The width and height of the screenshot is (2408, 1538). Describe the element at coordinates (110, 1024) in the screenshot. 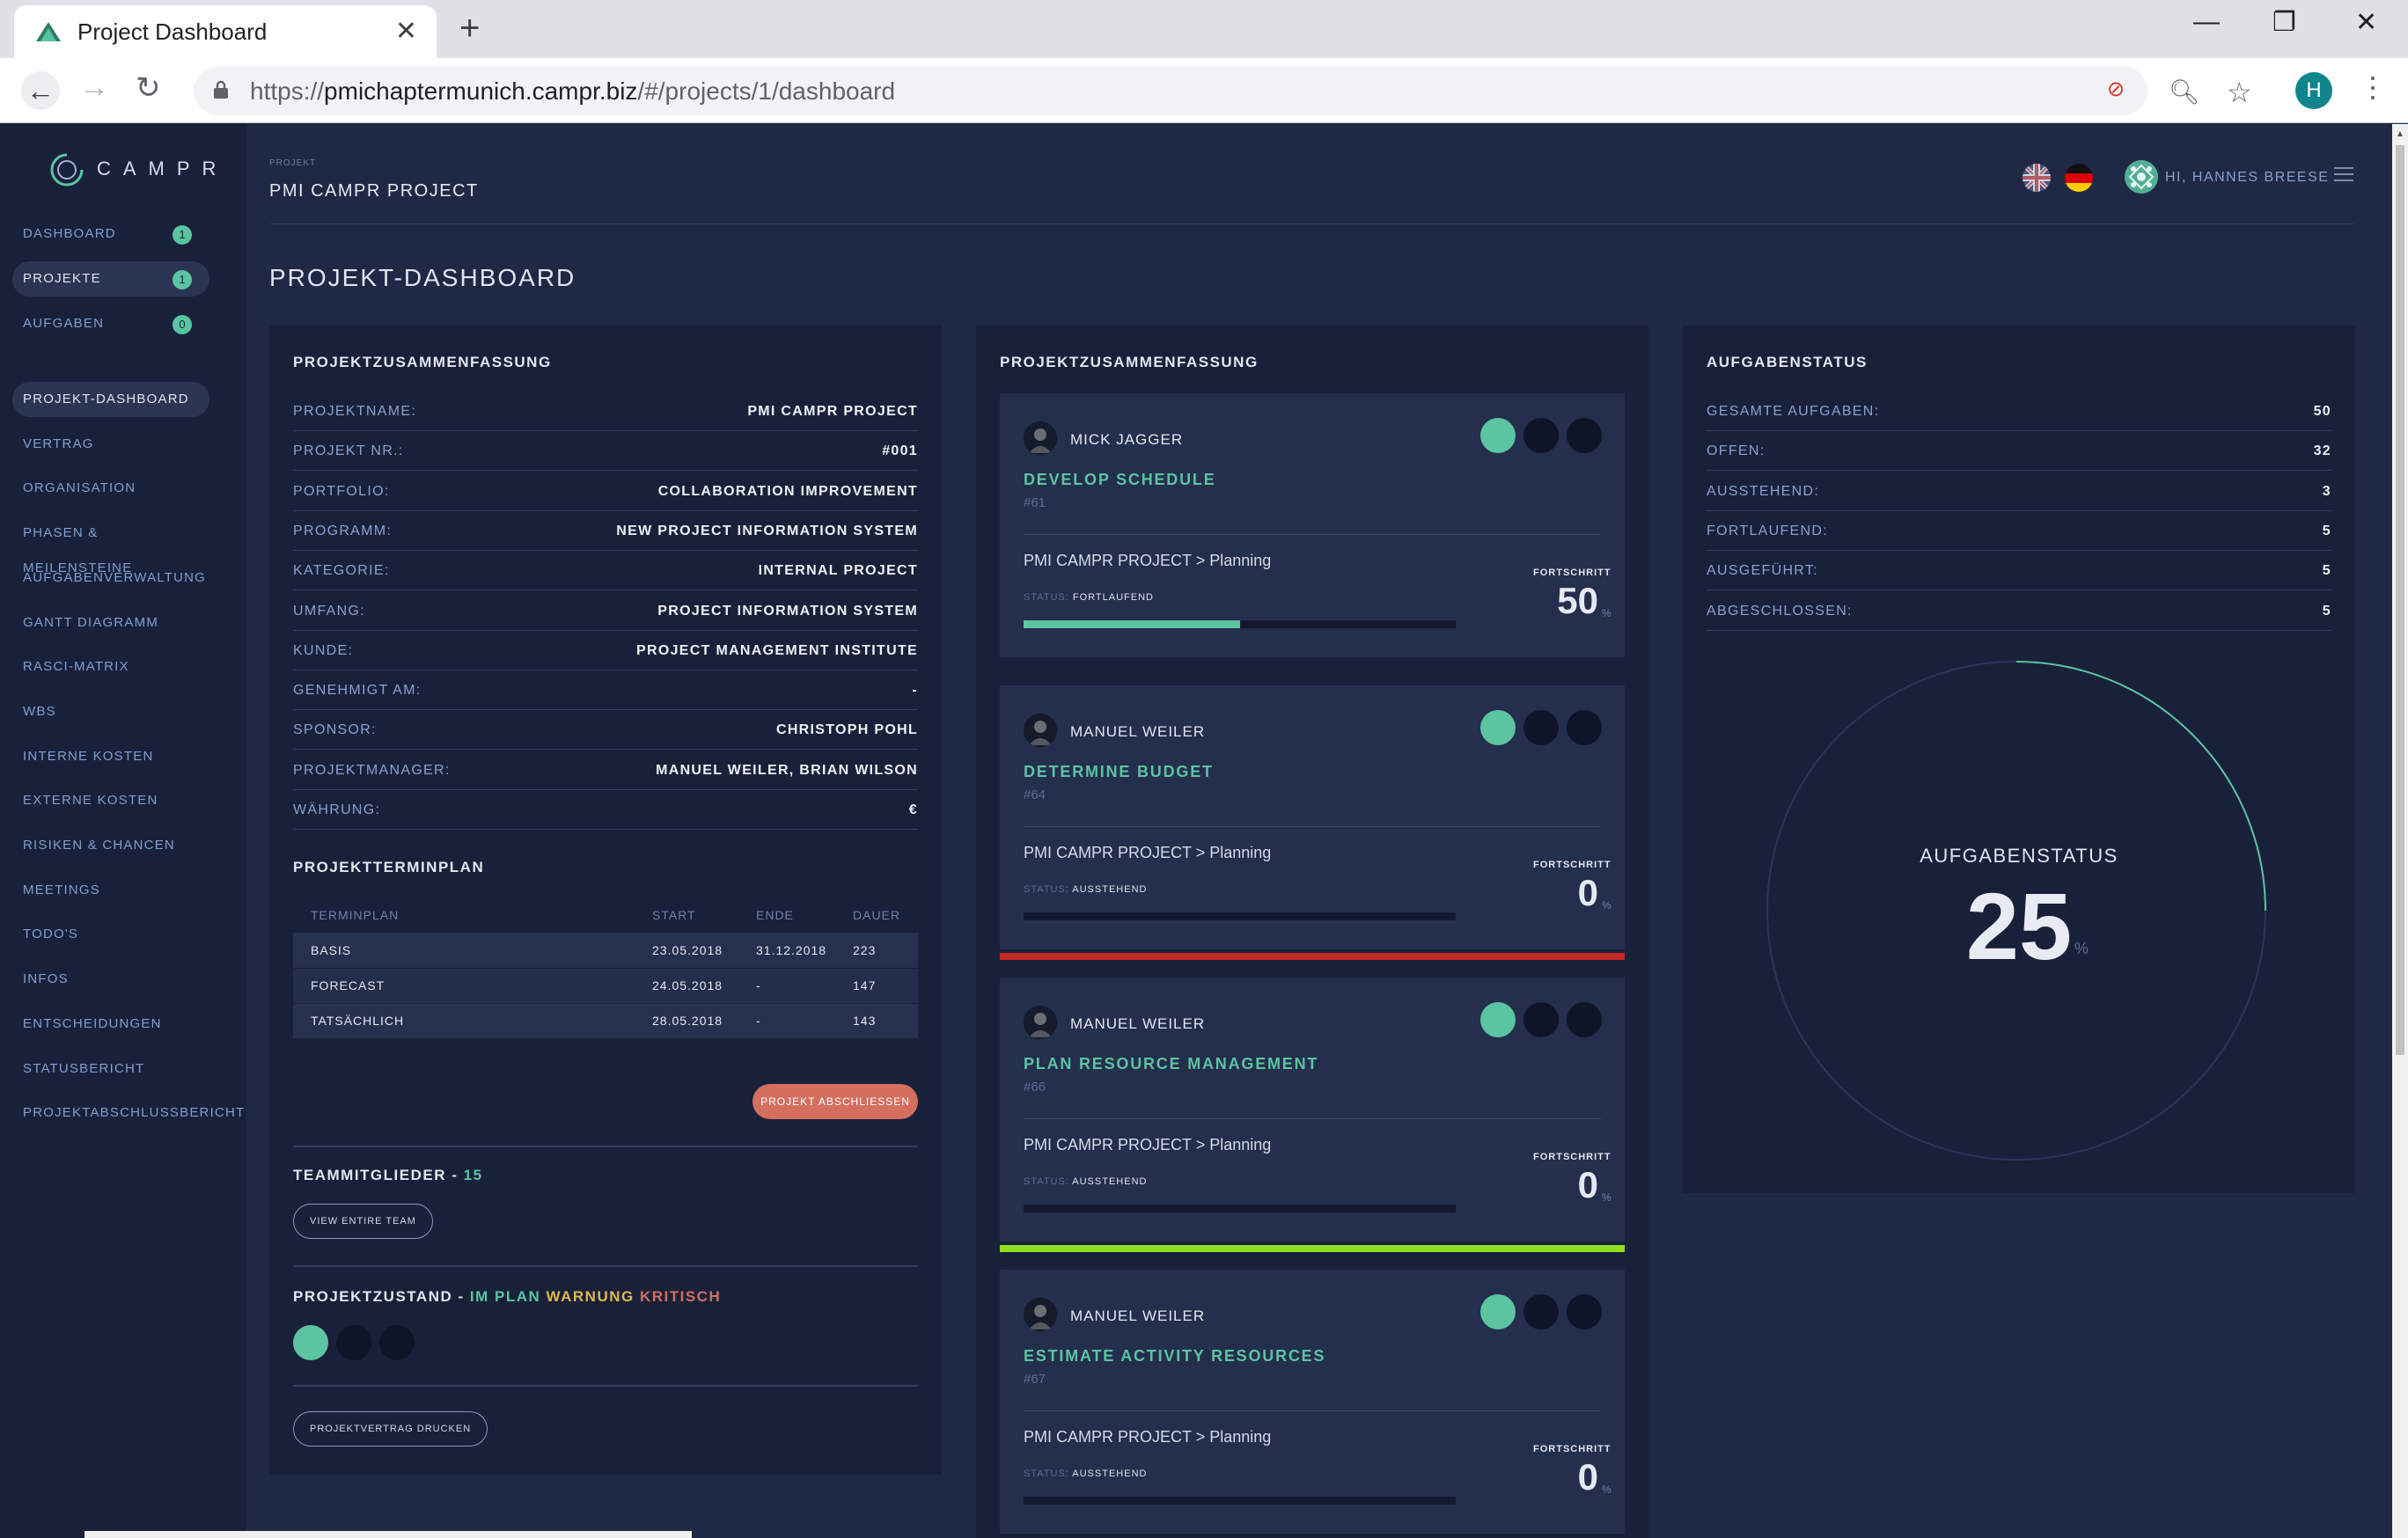

I see `sidebar-item-project-14: ENTSCHEIDUNGEN` at that location.